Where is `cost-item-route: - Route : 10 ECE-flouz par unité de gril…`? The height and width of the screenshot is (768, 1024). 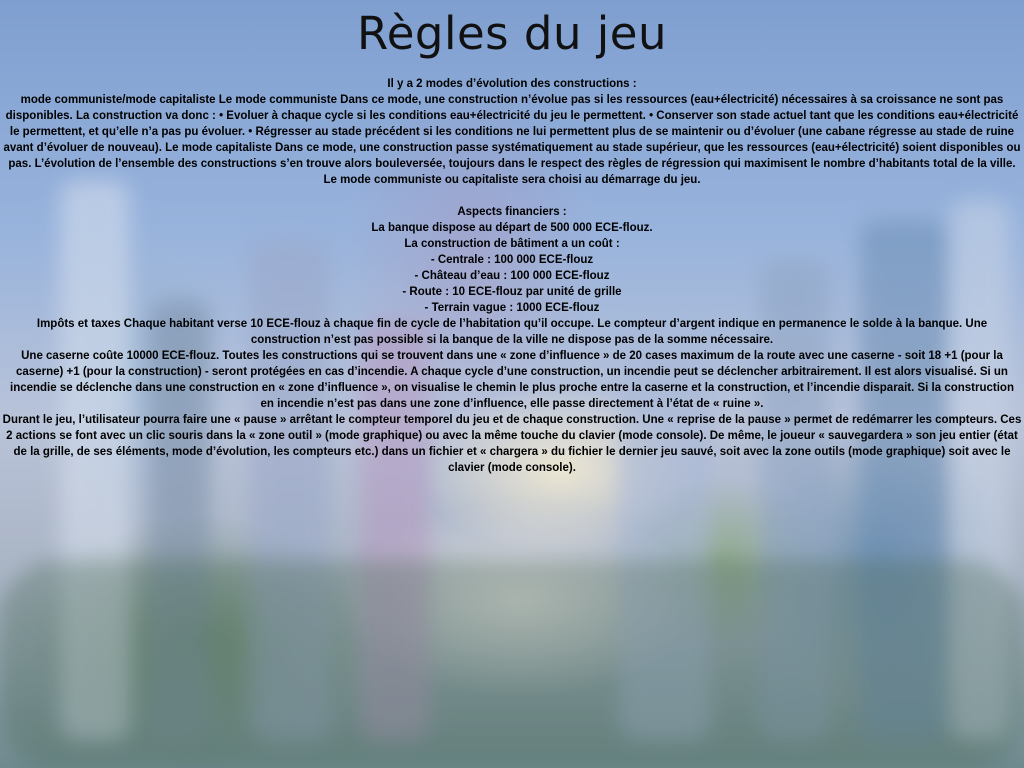 cost-item-route: - Route : 10 ECE-flouz par unité de gril… is located at coordinates (512, 292).